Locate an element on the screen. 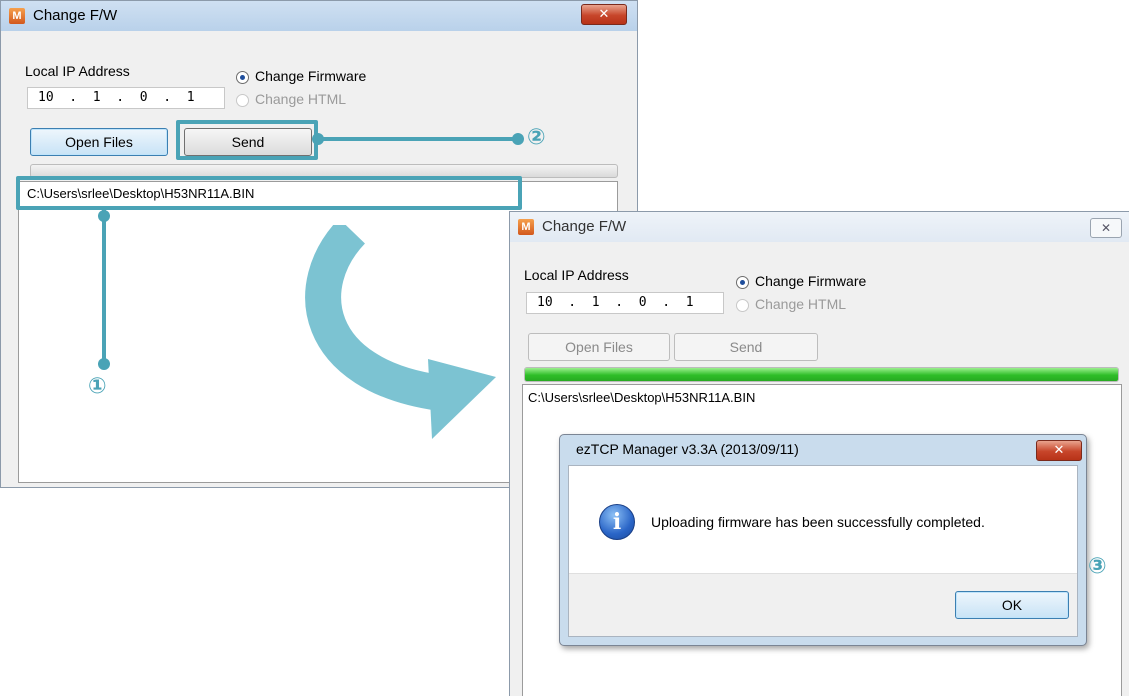 This screenshot has width=1129, height=696. ok-button: OK is located at coordinates (1012, 605).